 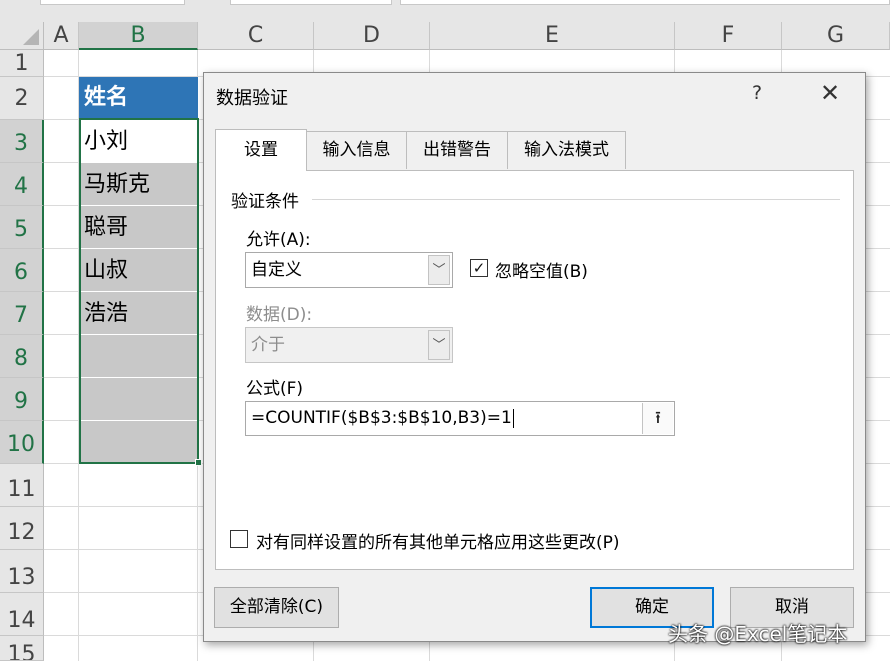 What do you see at coordinates (728, 36) in the screenshot?
I see `column-header-f: F` at bounding box center [728, 36].